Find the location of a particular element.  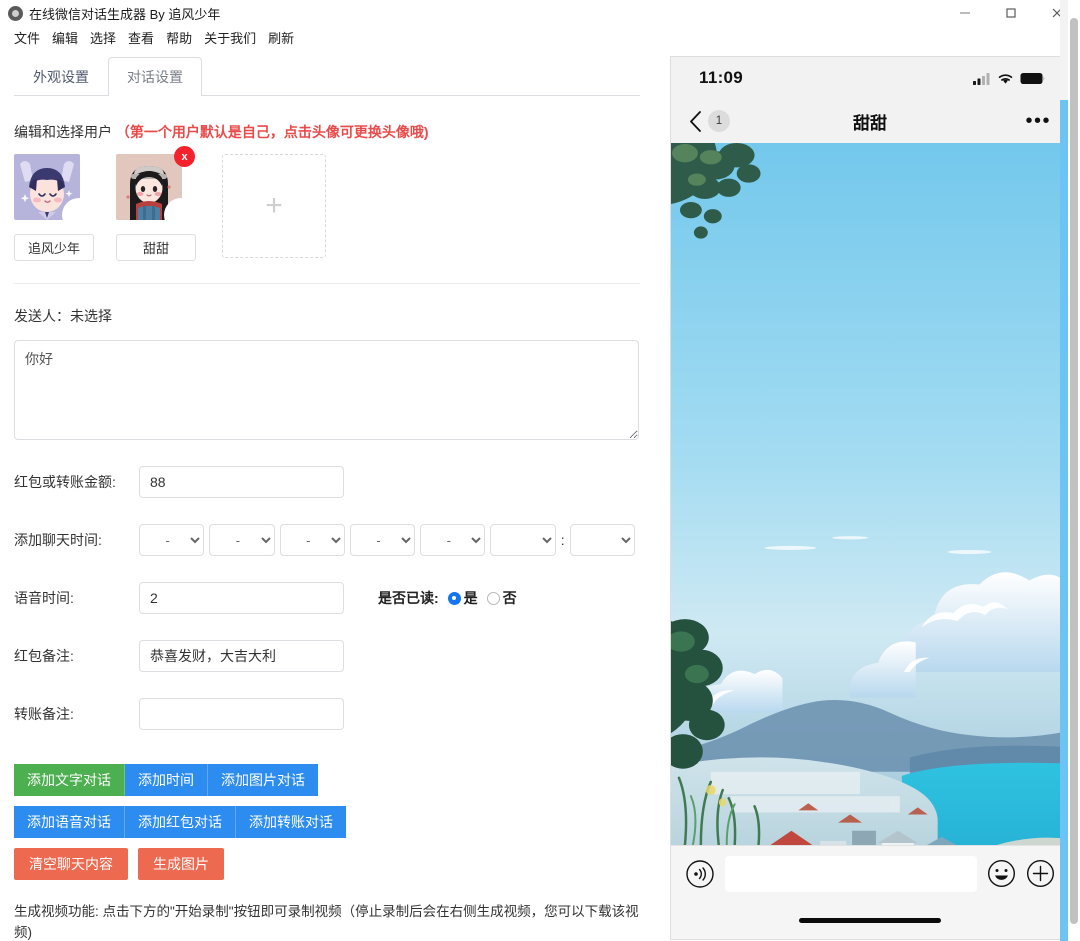

menu-edit: 编辑 is located at coordinates (65, 37).